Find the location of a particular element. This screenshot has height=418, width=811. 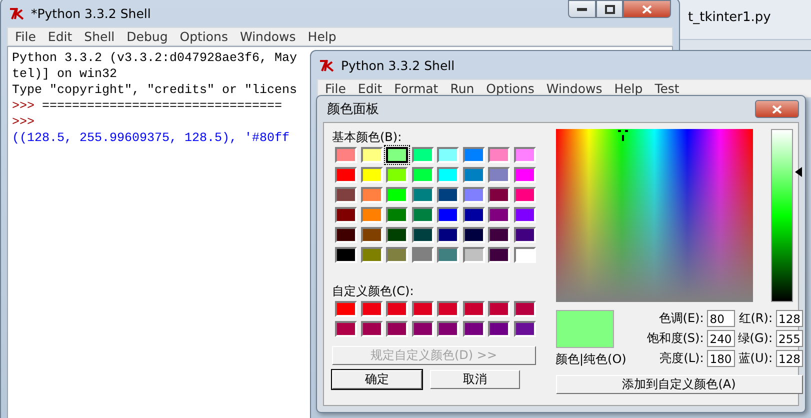

maximize-icon is located at coordinates (609, 9).